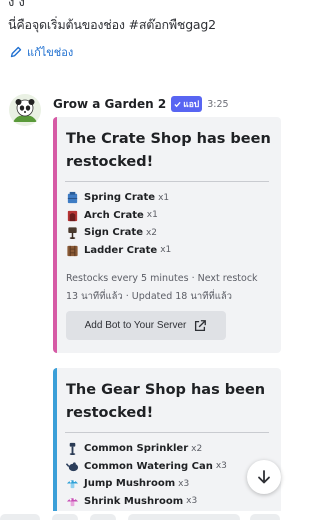 This screenshot has height=520, width=320. What do you see at coordinates (112, 24) in the screenshot?
I see `channel-intro-text: นี่คือจุดเริ่มต้นของช่อง #สต๊อกพืชgag2` at bounding box center [112, 24].